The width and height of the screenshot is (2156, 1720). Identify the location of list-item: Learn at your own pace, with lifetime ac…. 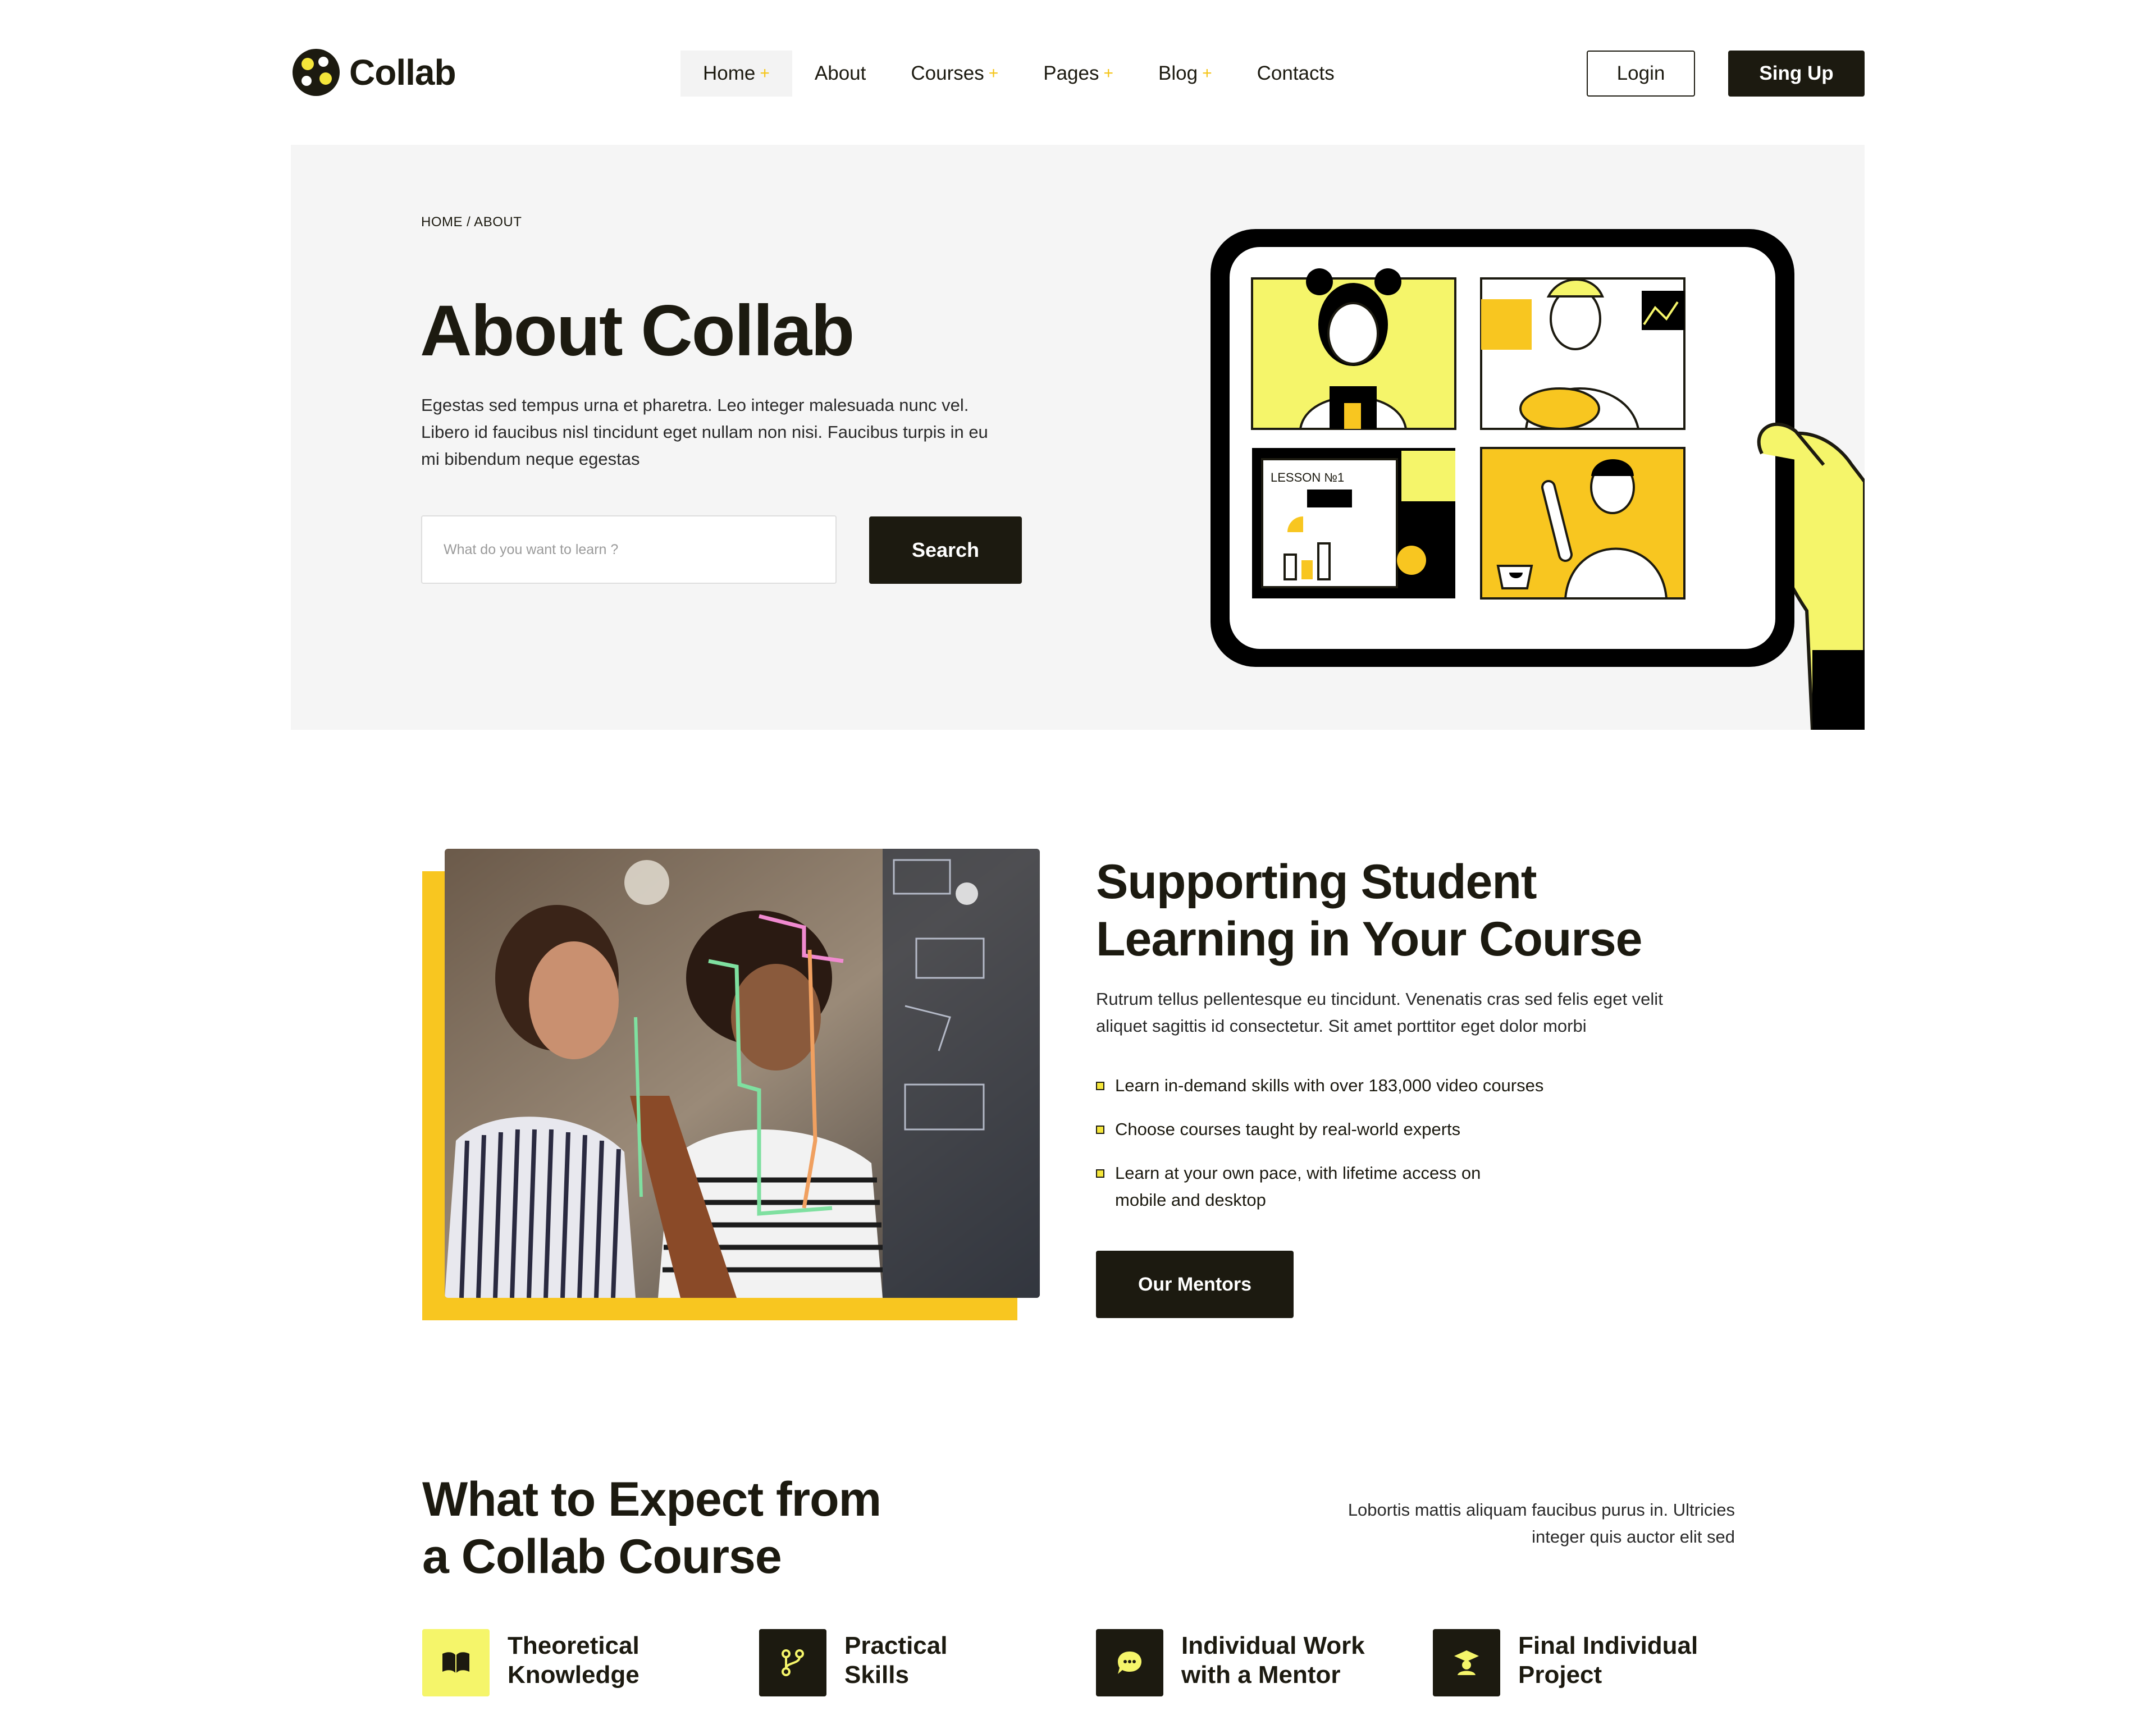
(1309, 1187).